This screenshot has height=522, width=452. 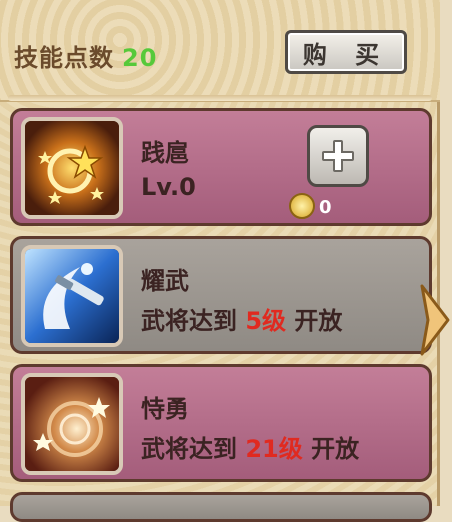 I want to click on skill-name: 践扈, so click(x=165, y=153).